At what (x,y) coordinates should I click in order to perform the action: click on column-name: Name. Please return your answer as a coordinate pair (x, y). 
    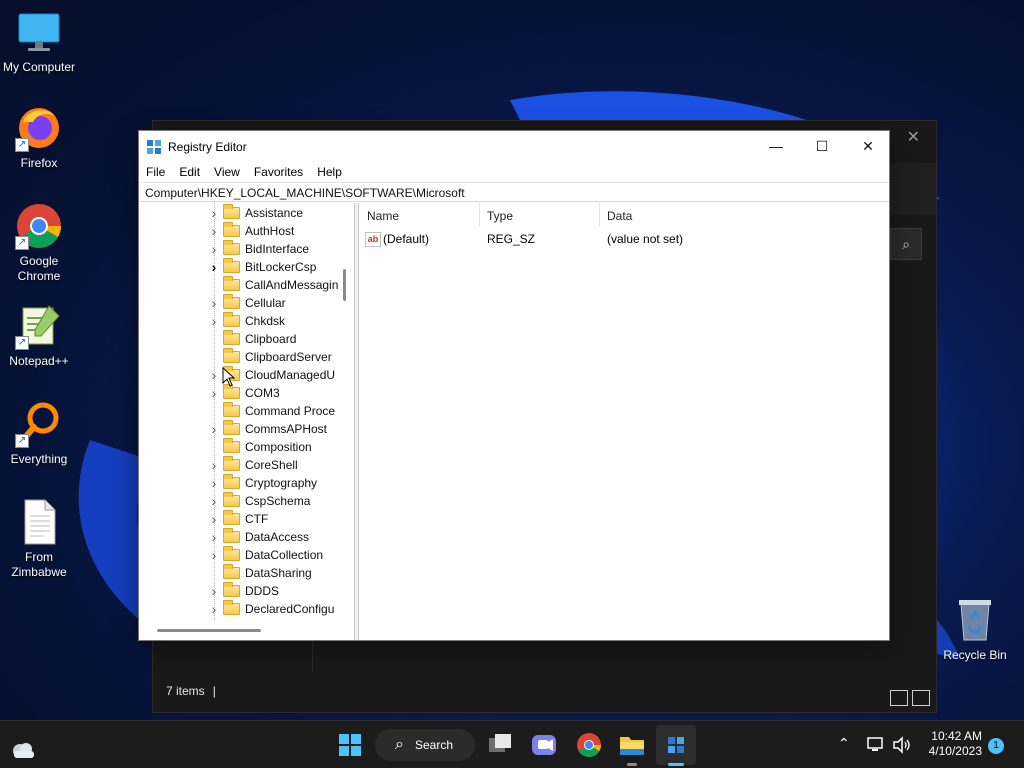
    Looking at the image, I should click on (383, 216).